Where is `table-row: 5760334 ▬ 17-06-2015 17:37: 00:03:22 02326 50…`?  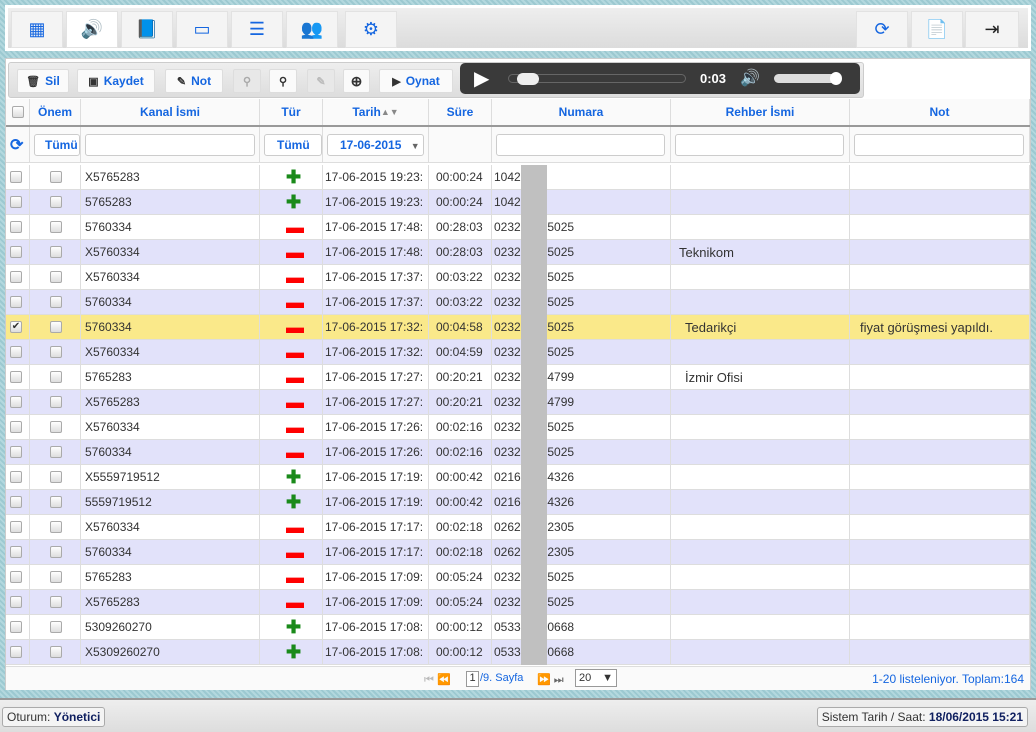 table-row: 5760334 ▬ 17-06-2015 17:37: 00:03:22 02326 50… is located at coordinates (518, 302).